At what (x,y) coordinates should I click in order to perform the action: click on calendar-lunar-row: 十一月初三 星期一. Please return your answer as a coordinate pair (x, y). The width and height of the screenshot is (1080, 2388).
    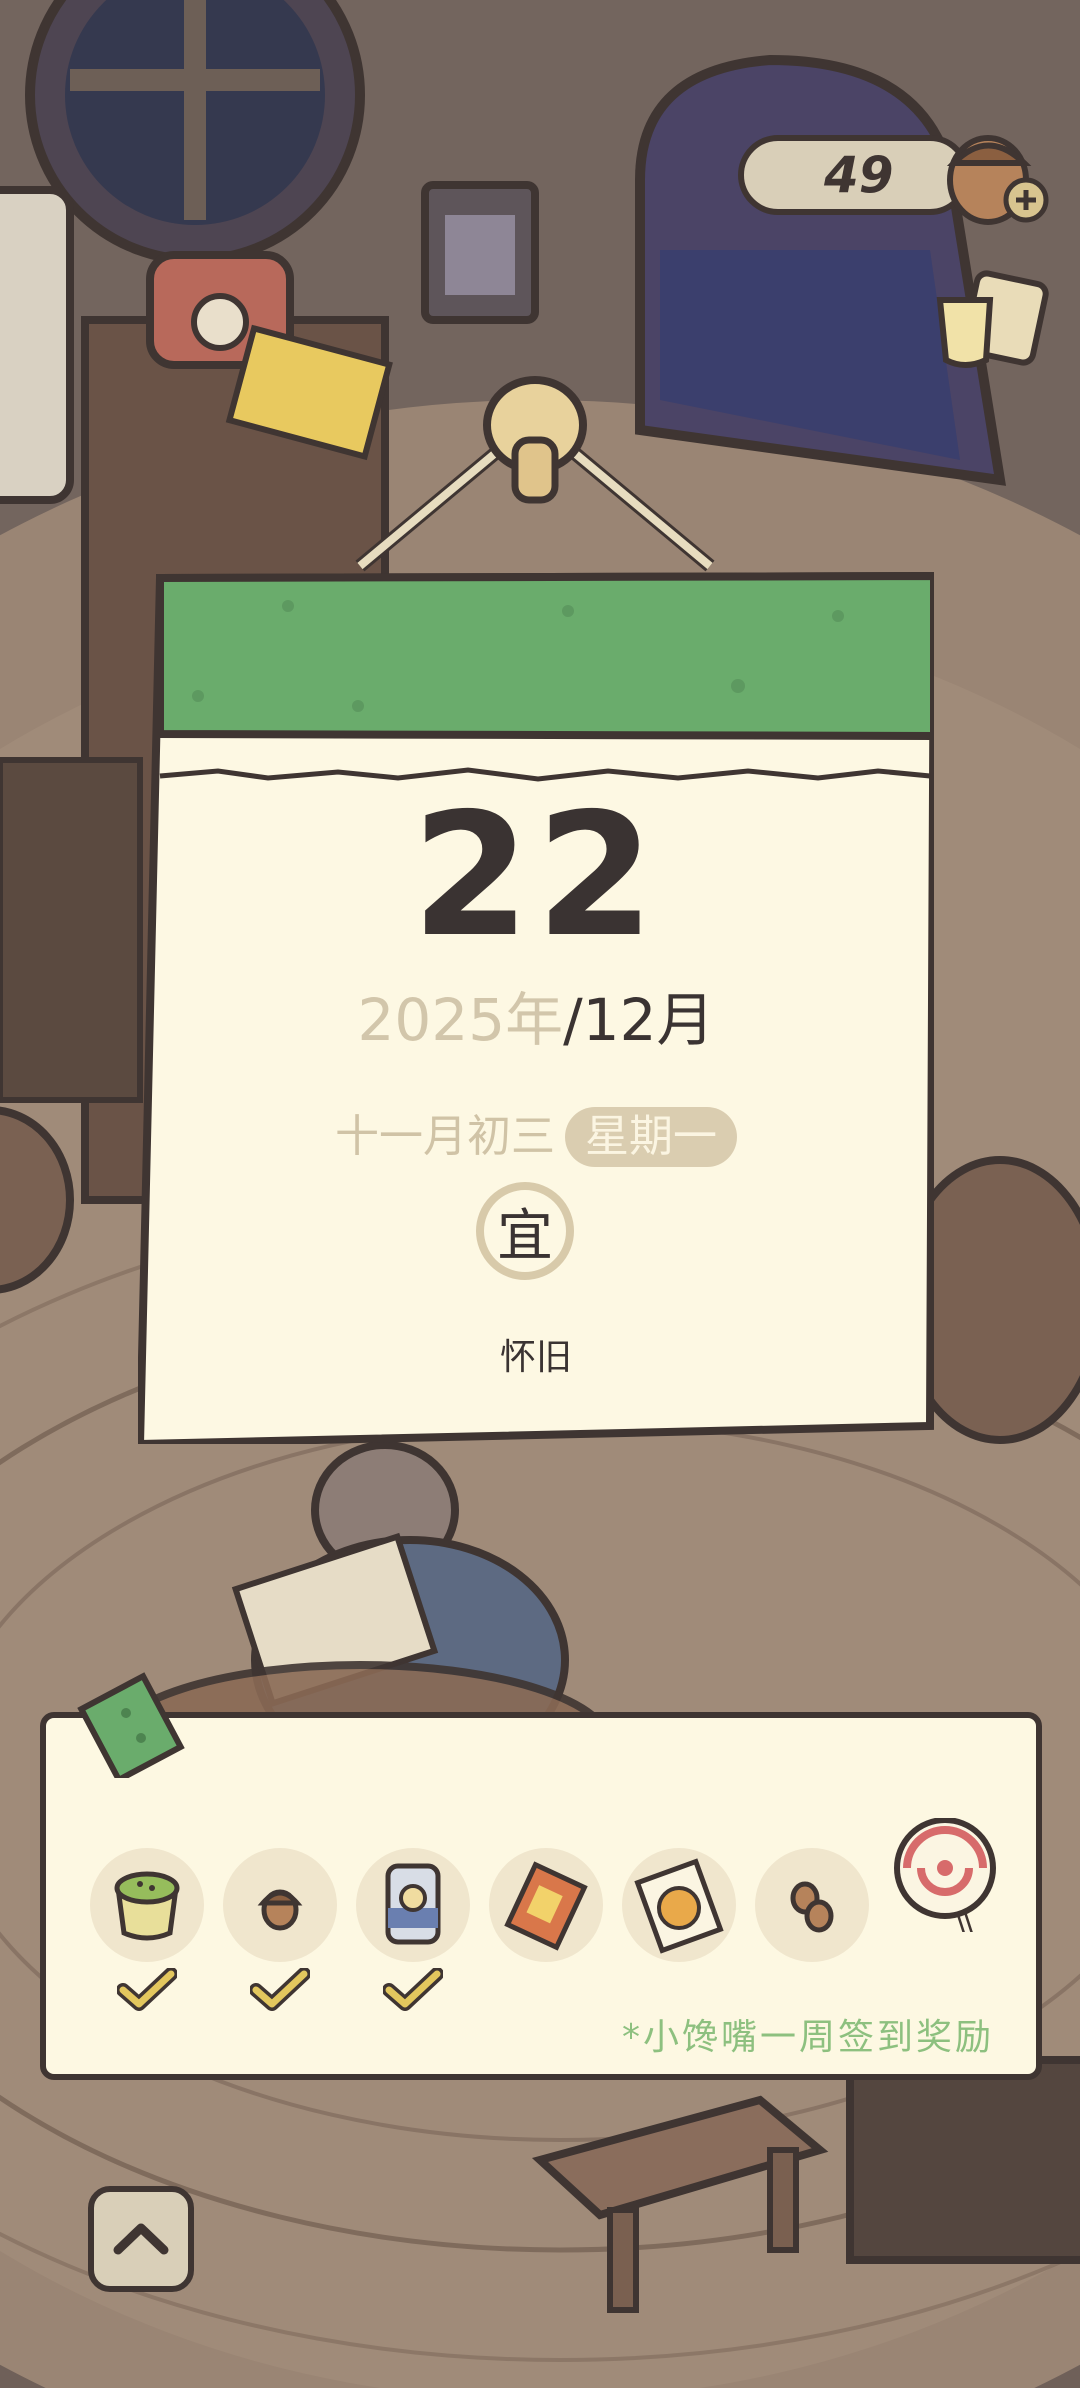
    Looking at the image, I should click on (536, 1137).